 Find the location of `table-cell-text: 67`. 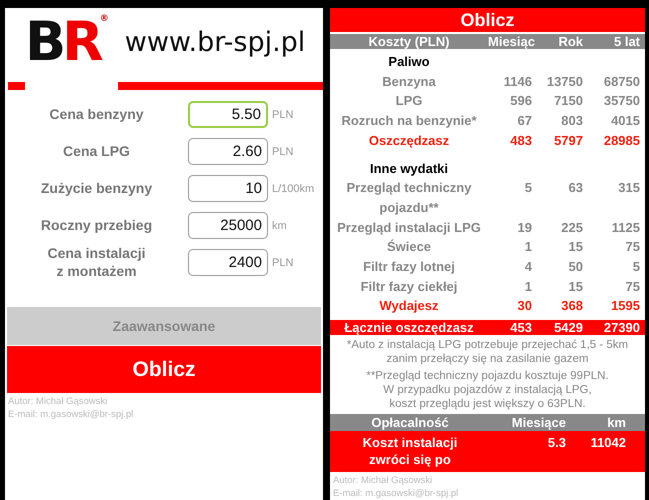

table-cell-text: 67 is located at coordinates (524, 121).